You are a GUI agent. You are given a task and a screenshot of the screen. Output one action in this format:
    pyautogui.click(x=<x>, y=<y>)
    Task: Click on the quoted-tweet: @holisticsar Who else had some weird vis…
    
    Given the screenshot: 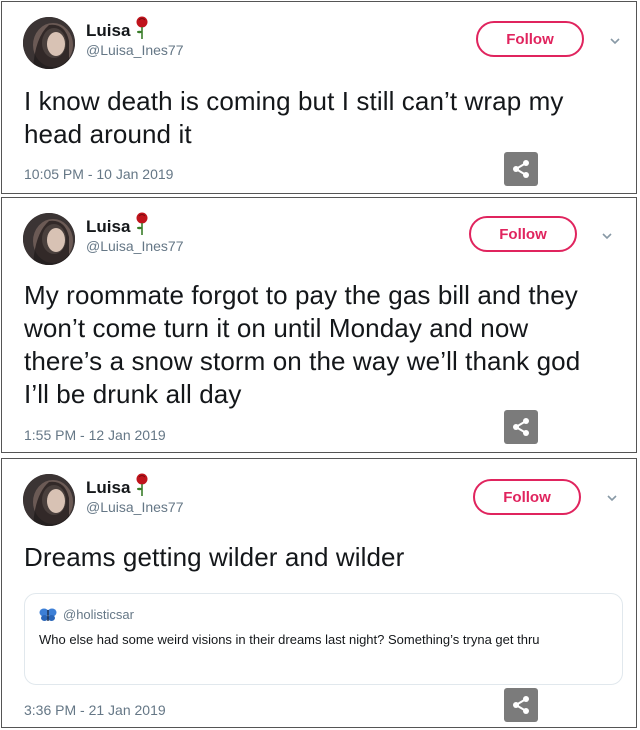 What is the action you would take?
    pyautogui.click(x=323, y=639)
    